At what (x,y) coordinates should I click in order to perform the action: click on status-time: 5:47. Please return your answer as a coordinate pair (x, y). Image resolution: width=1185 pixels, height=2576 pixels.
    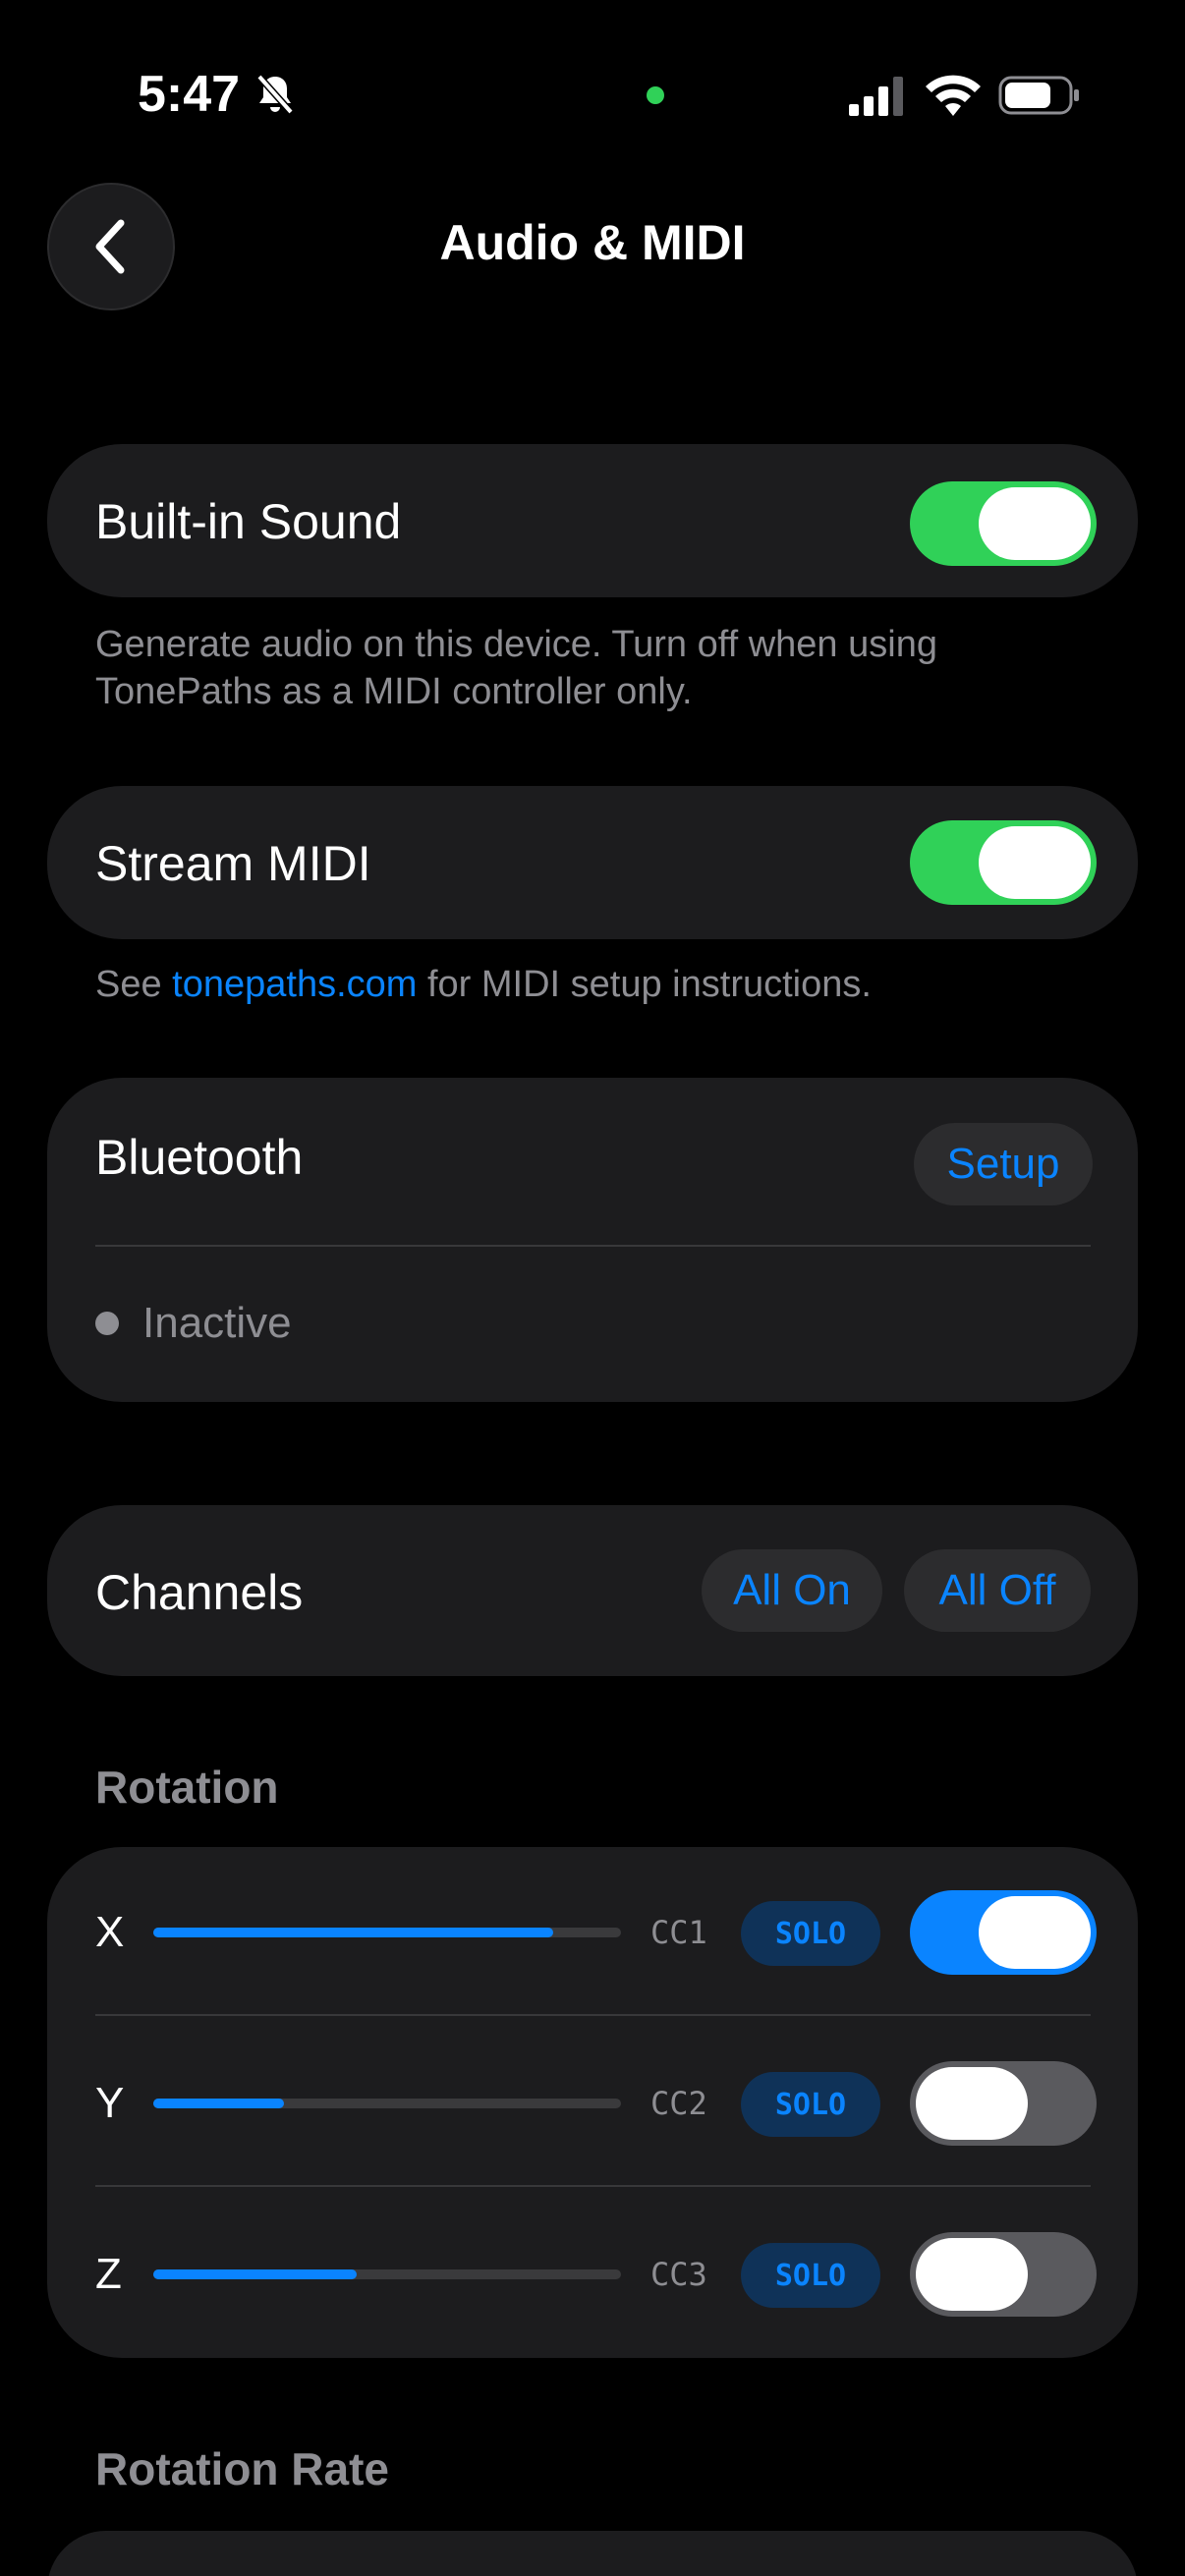
    Looking at the image, I should click on (190, 94).